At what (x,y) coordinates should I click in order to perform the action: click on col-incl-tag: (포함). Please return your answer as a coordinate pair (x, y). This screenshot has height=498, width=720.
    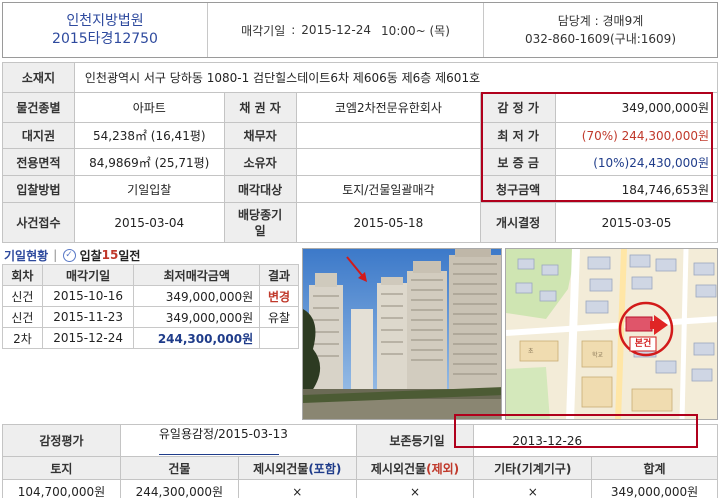
    Looking at the image, I should click on (325, 468).